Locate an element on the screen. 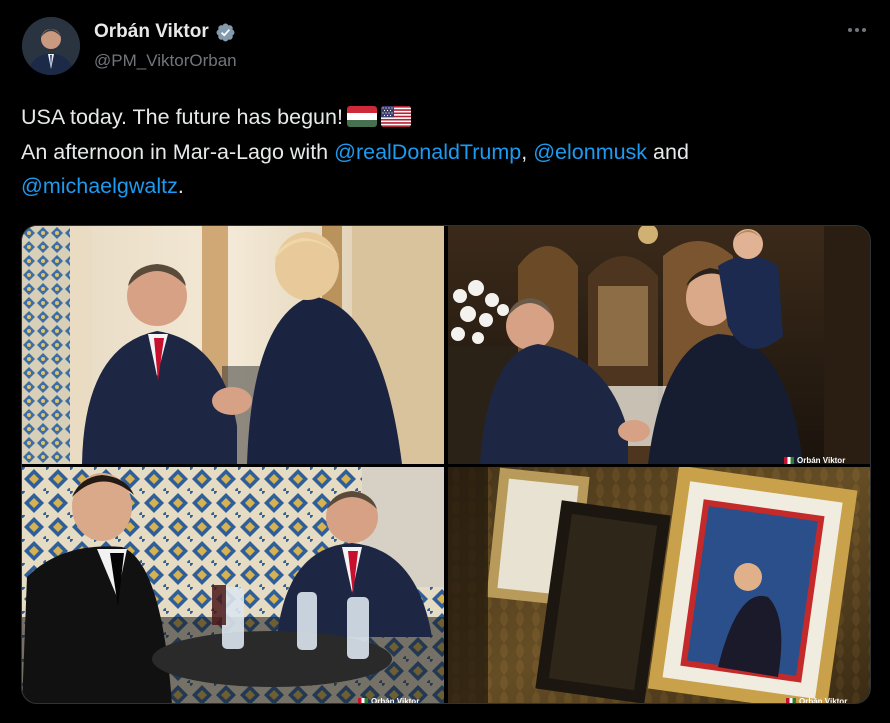 This screenshot has height=723, width=890. usa-flag-icon is located at coordinates (395, 116).